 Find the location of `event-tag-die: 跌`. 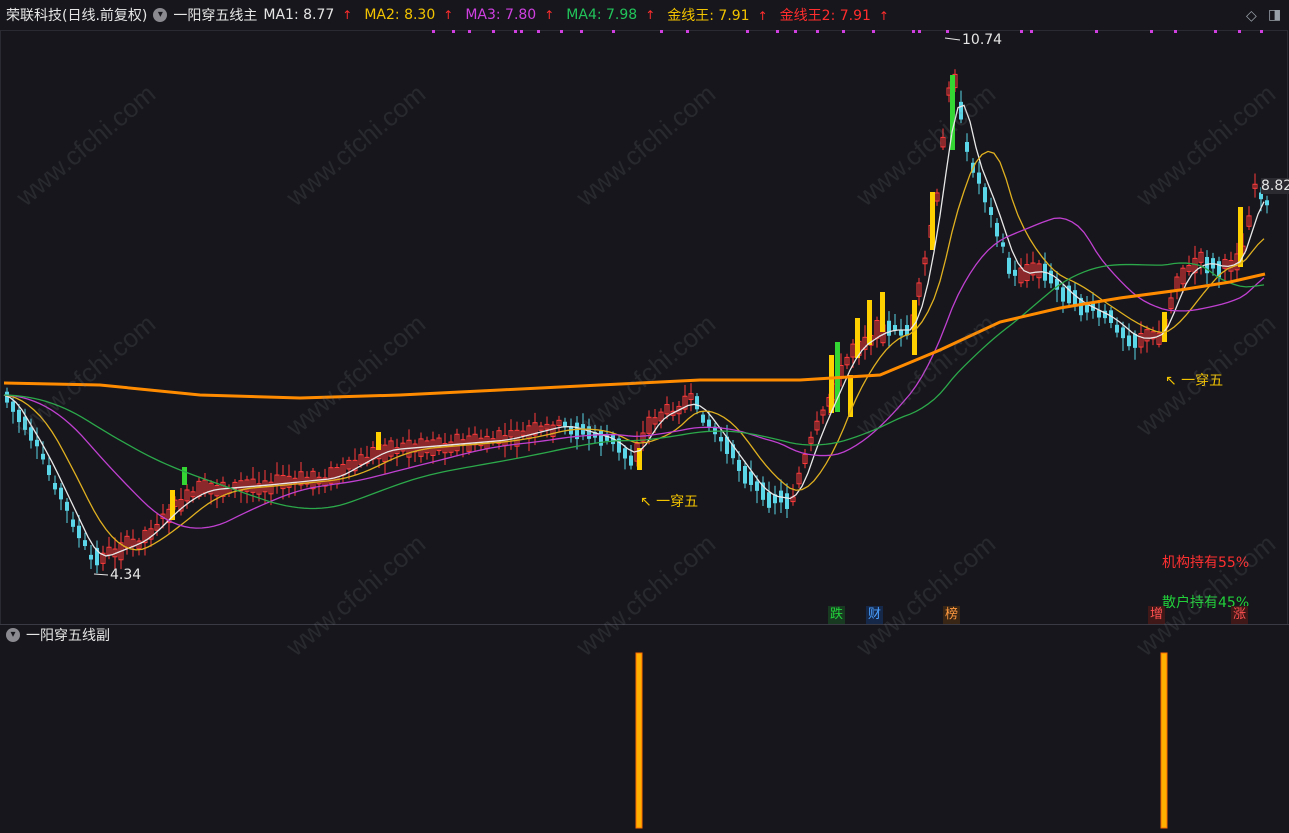

event-tag-die: 跌 is located at coordinates (837, 615).